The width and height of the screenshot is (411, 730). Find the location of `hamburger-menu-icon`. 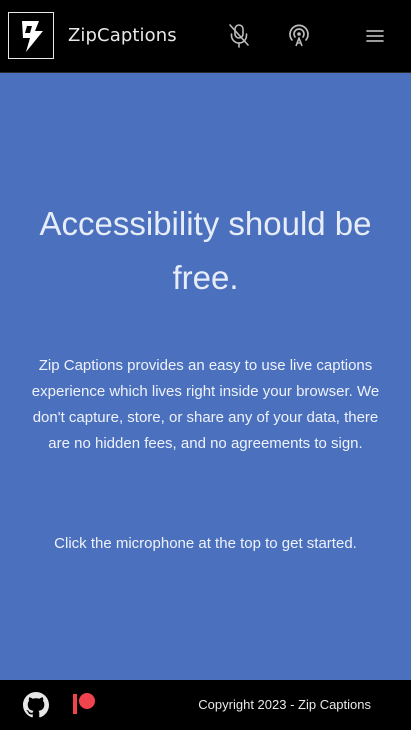

hamburger-menu-icon is located at coordinates (375, 36).